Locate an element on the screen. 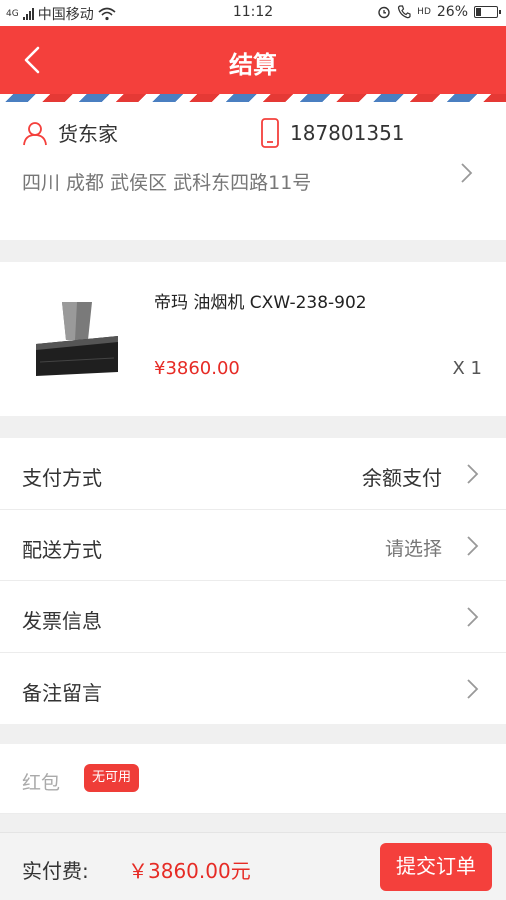 The image size is (506, 900). product-image is located at coordinates (77, 339).